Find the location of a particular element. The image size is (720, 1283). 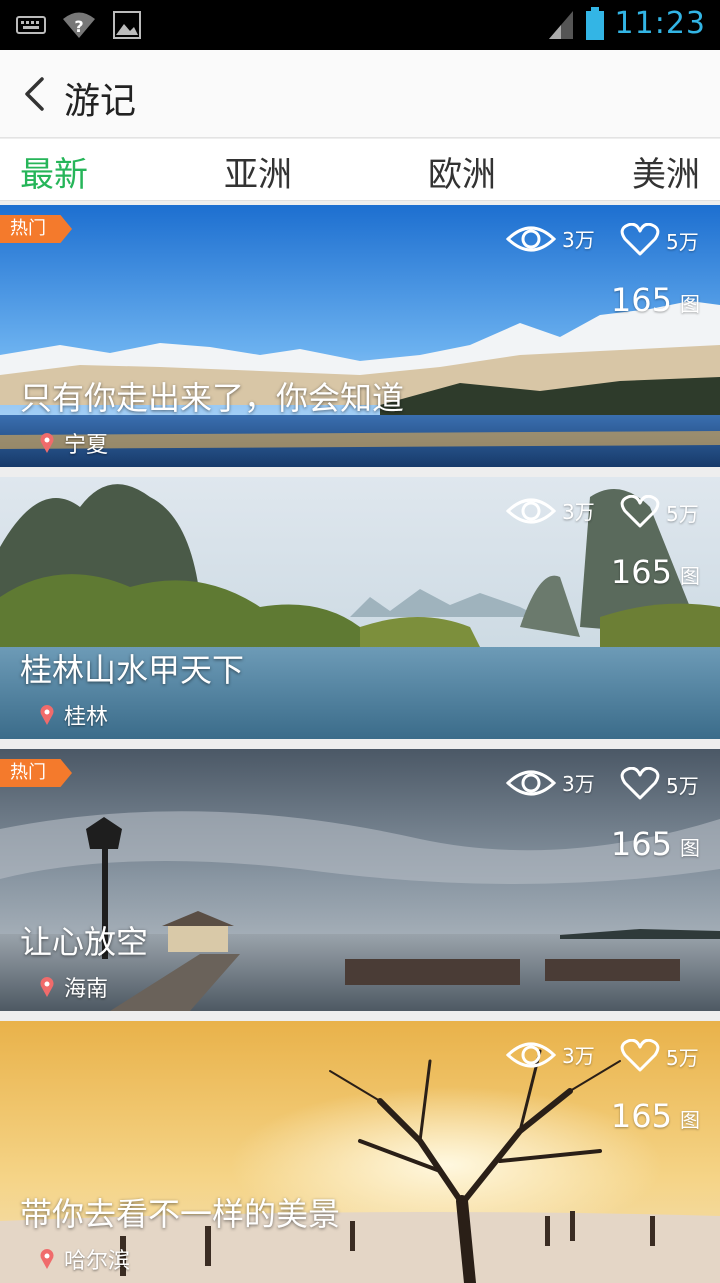

status-bar-right: 11:23 is located at coordinates (626, 23).